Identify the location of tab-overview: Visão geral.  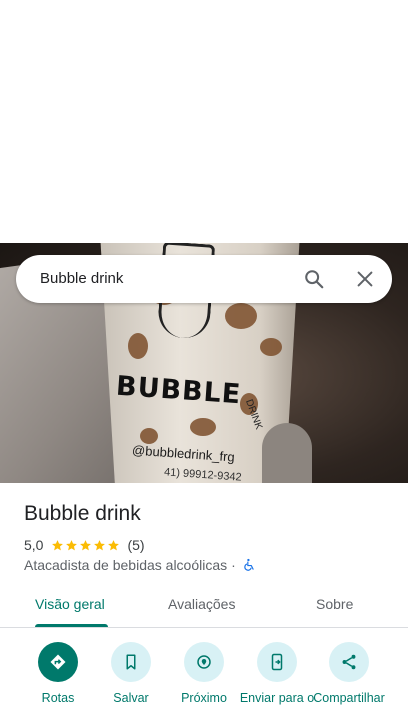
(70, 604).